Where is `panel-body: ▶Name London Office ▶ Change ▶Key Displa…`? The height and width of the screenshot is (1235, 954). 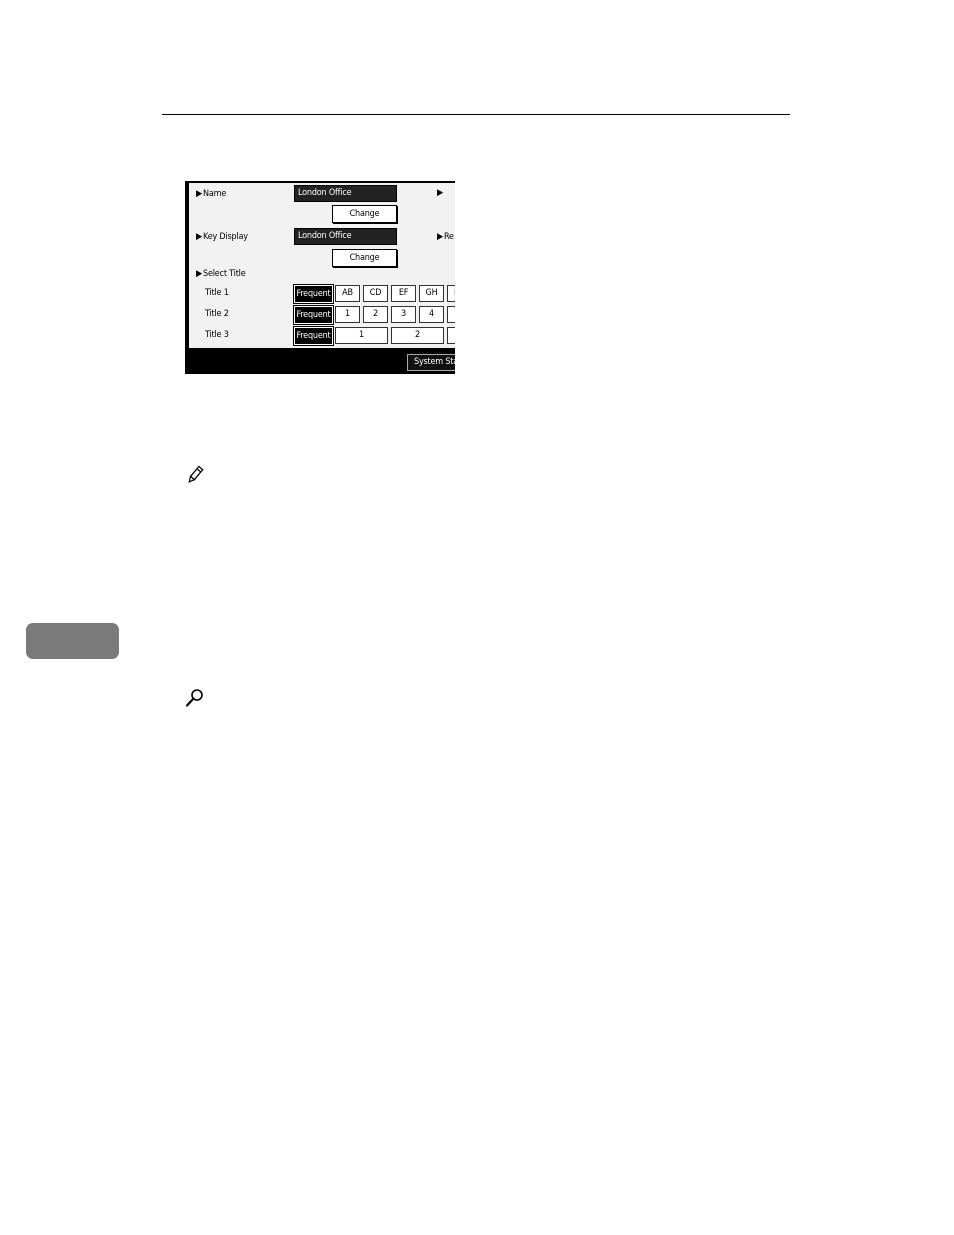 panel-body: ▶Name London Office ▶ Change ▶Key Displa… is located at coordinates (321, 265).